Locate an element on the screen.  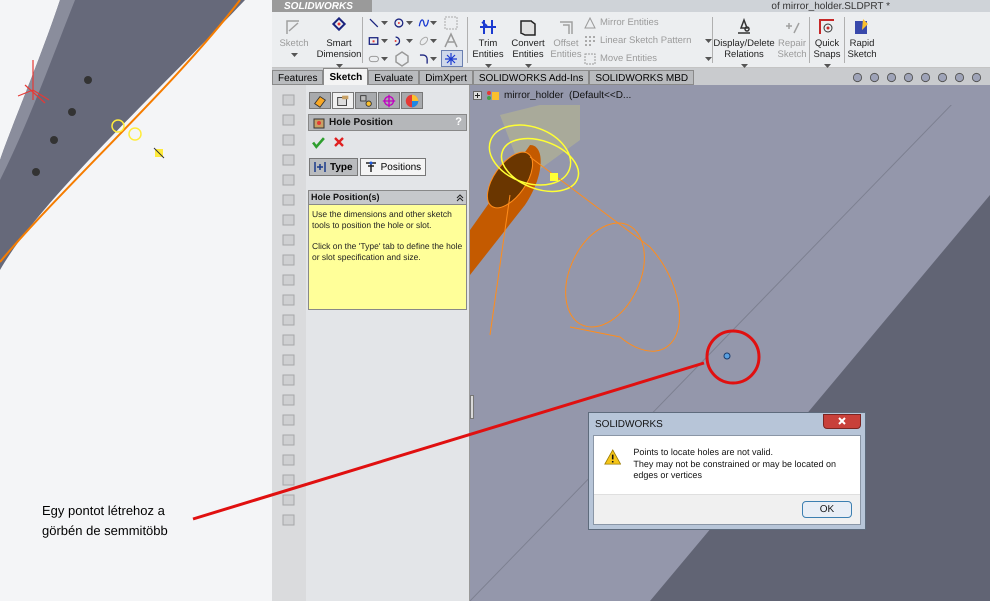
document-title: of mirror_holder.SLDPRT * is located at coordinates (830, 7).